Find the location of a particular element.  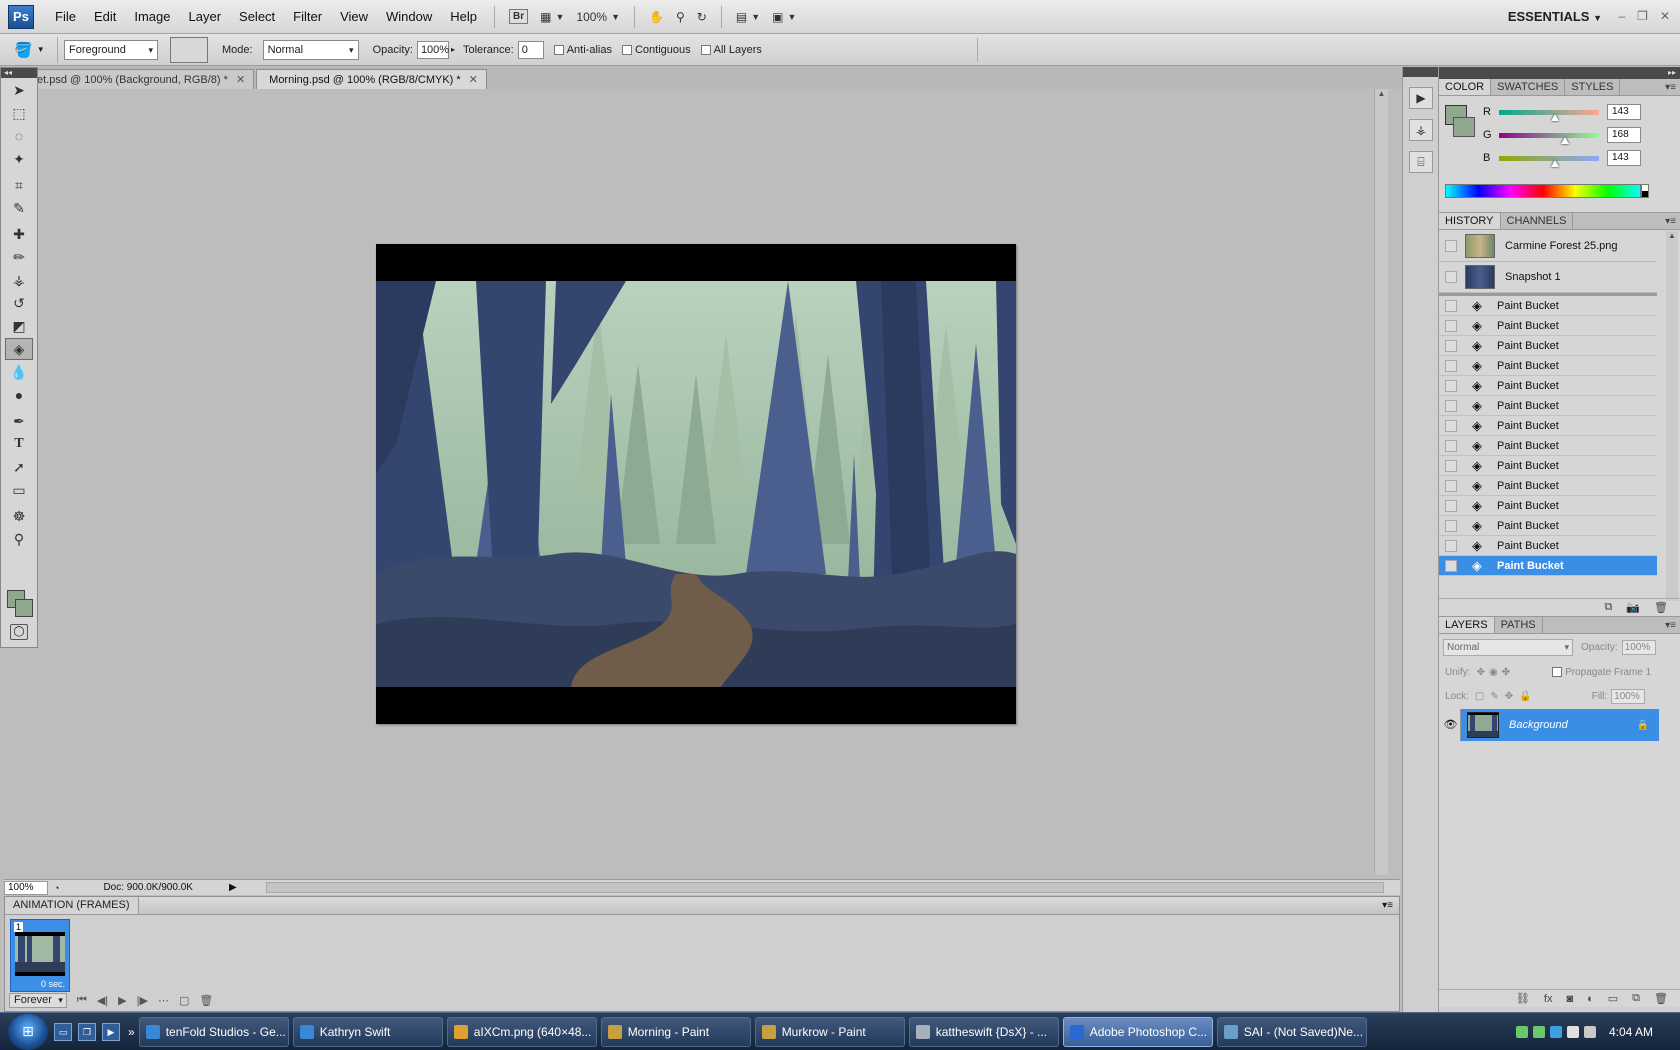

status-menu-arrow-icon: ▶ is located at coordinates (233, 887).